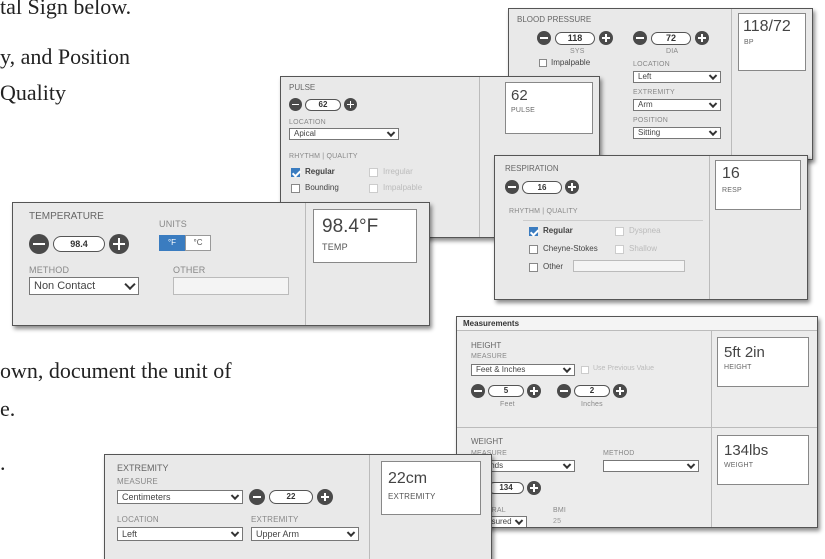  What do you see at coordinates (257, 497) in the screenshot?
I see `ext-minus-icon` at bounding box center [257, 497].